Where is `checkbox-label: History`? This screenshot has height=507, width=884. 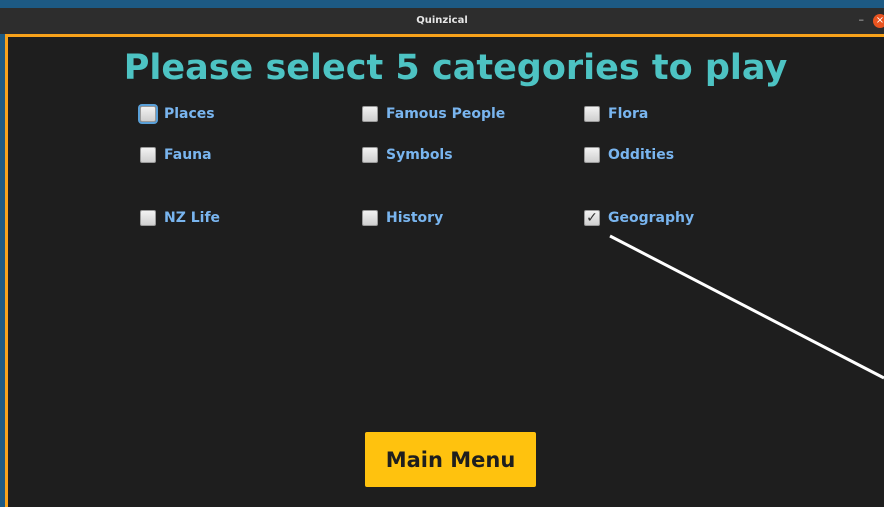
checkbox-label: History is located at coordinates (415, 218).